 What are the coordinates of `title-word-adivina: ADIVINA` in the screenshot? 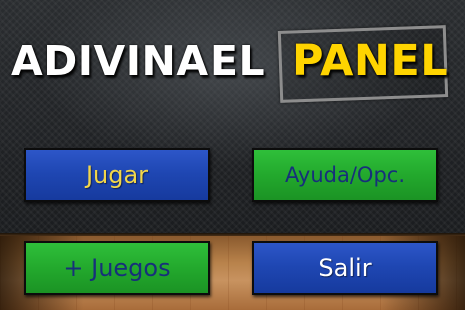 It's located at (110, 61).